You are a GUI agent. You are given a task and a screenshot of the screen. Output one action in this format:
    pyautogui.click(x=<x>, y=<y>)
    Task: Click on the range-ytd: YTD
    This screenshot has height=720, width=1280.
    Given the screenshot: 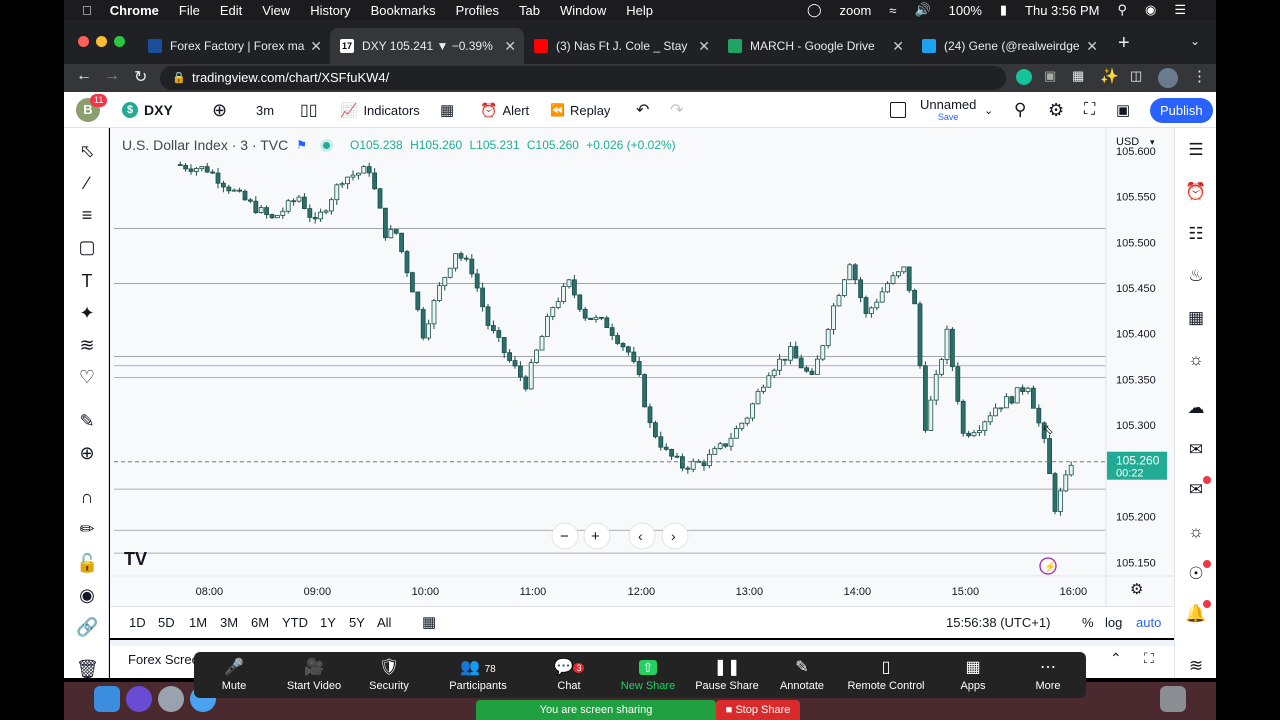 What is the action you would take?
    pyautogui.click(x=295, y=622)
    